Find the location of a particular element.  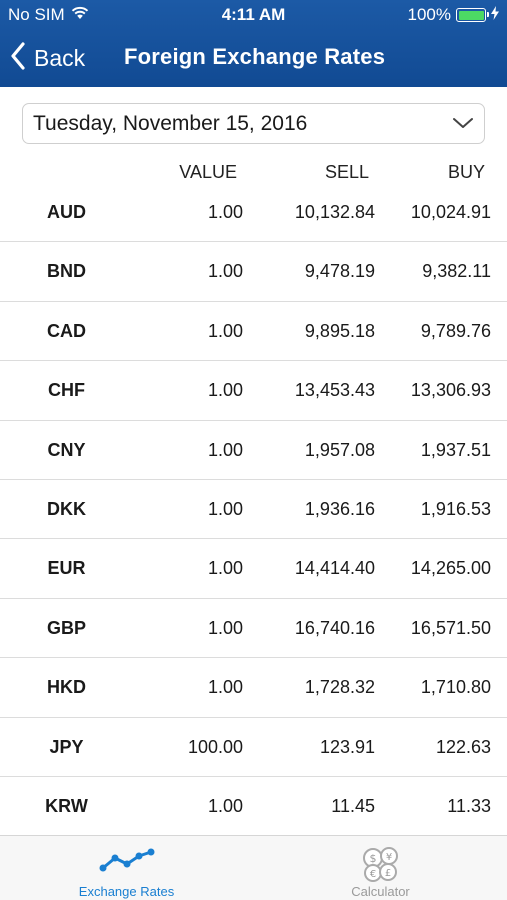

sell-cell: 123.91 is located at coordinates (347, 746).